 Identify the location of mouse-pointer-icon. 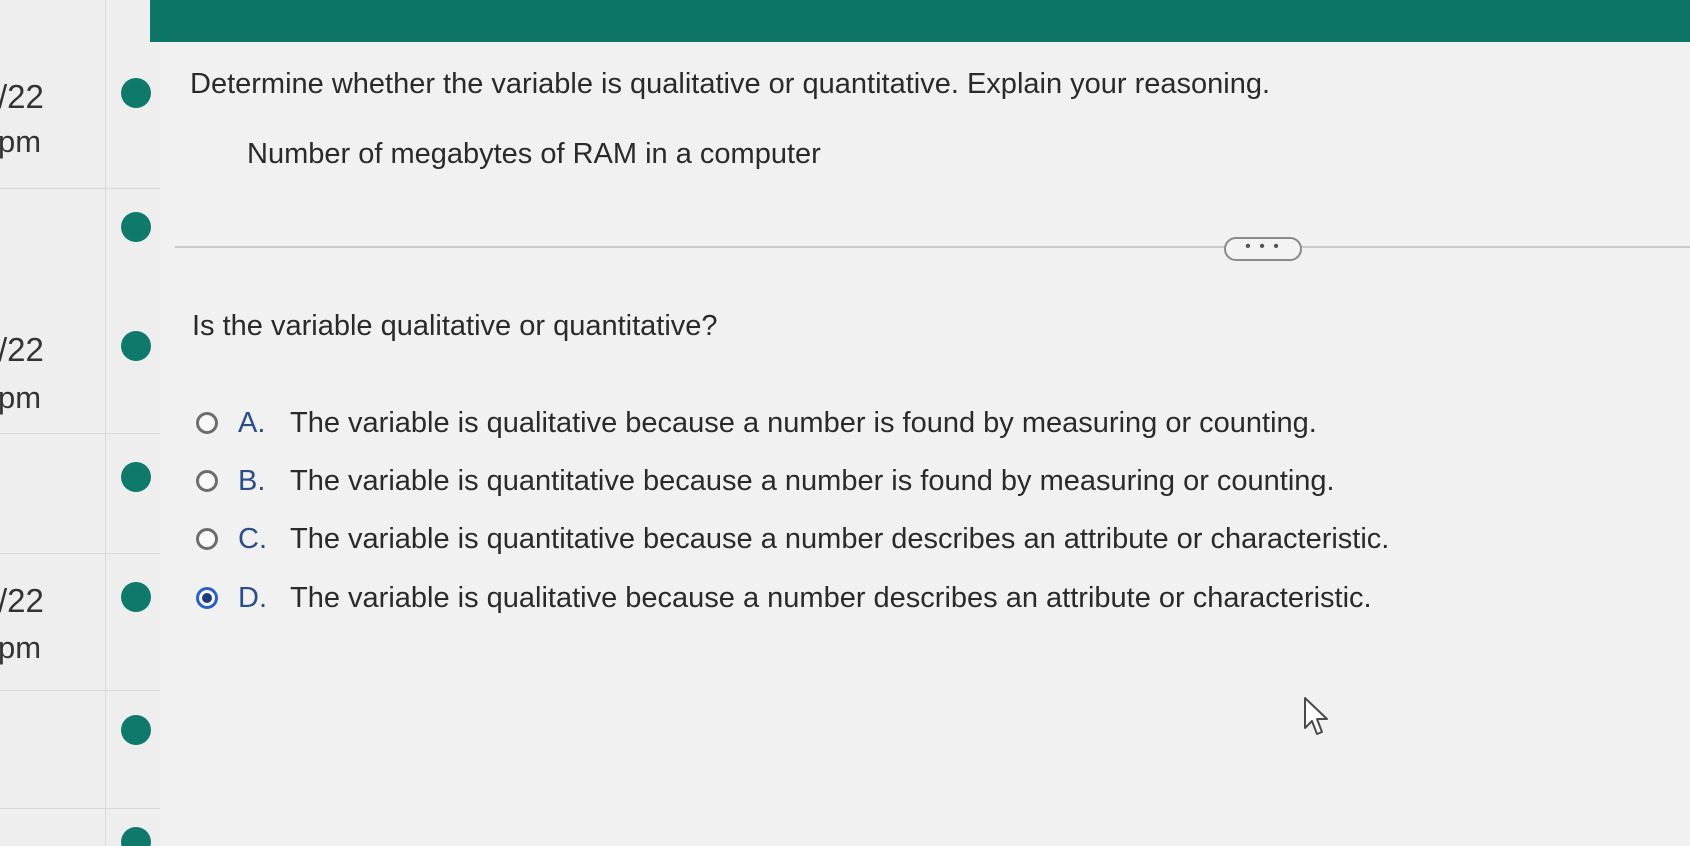
(1316, 716).